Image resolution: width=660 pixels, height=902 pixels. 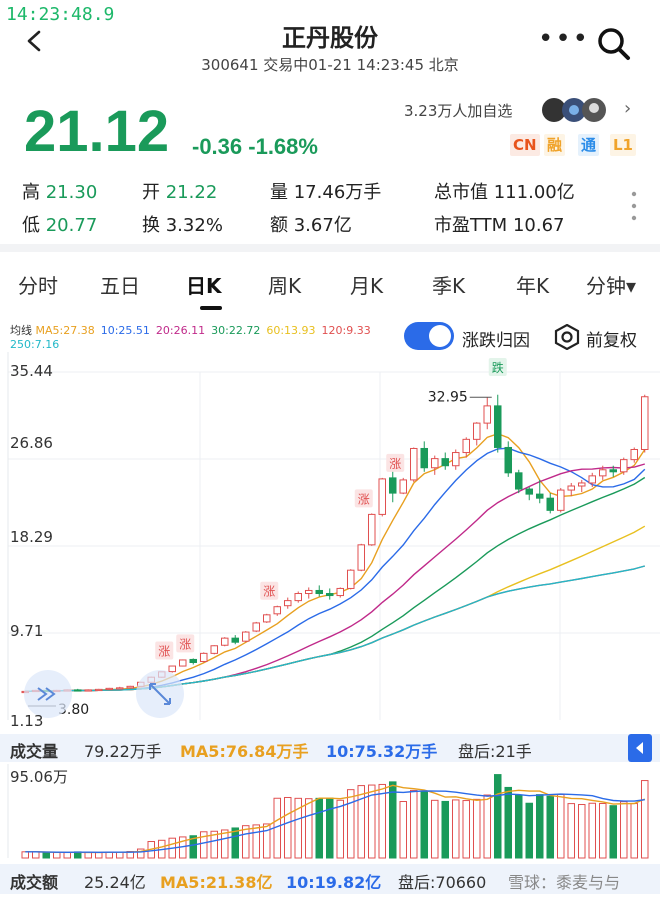 What do you see at coordinates (31, 443) in the screenshot?
I see `price-axis-label: 26.86` at bounding box center [31, 443].